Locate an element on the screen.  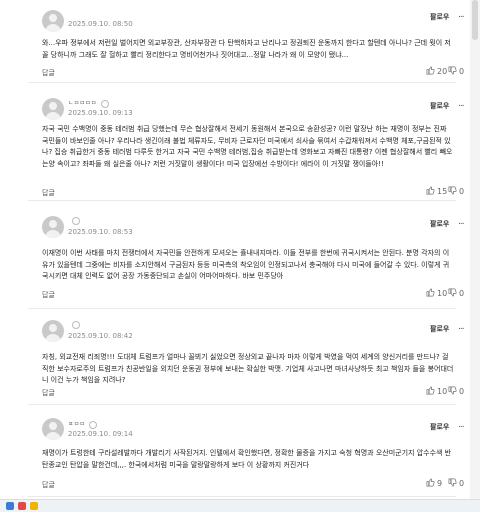
windows-start-icon is located at coordinates (10, 506).